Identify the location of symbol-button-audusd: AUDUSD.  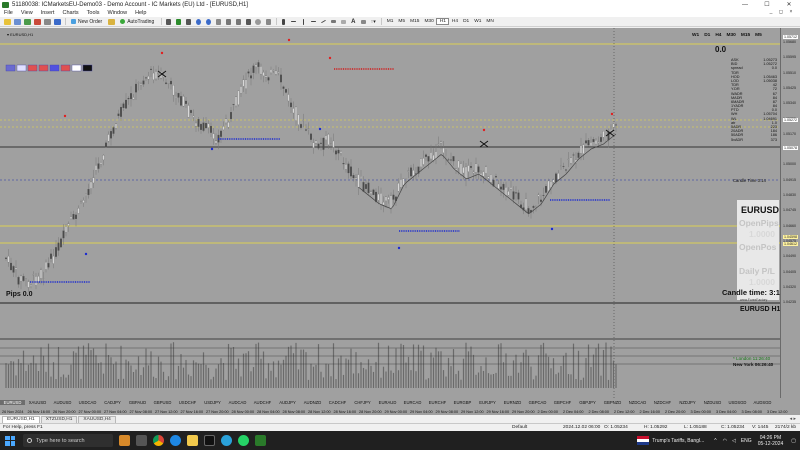
(62, 402).